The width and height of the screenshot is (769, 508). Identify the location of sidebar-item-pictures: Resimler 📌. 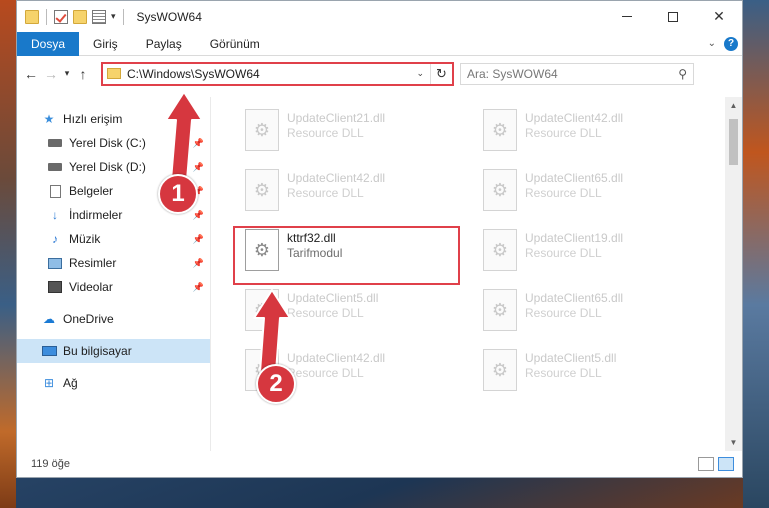
(113, 263).